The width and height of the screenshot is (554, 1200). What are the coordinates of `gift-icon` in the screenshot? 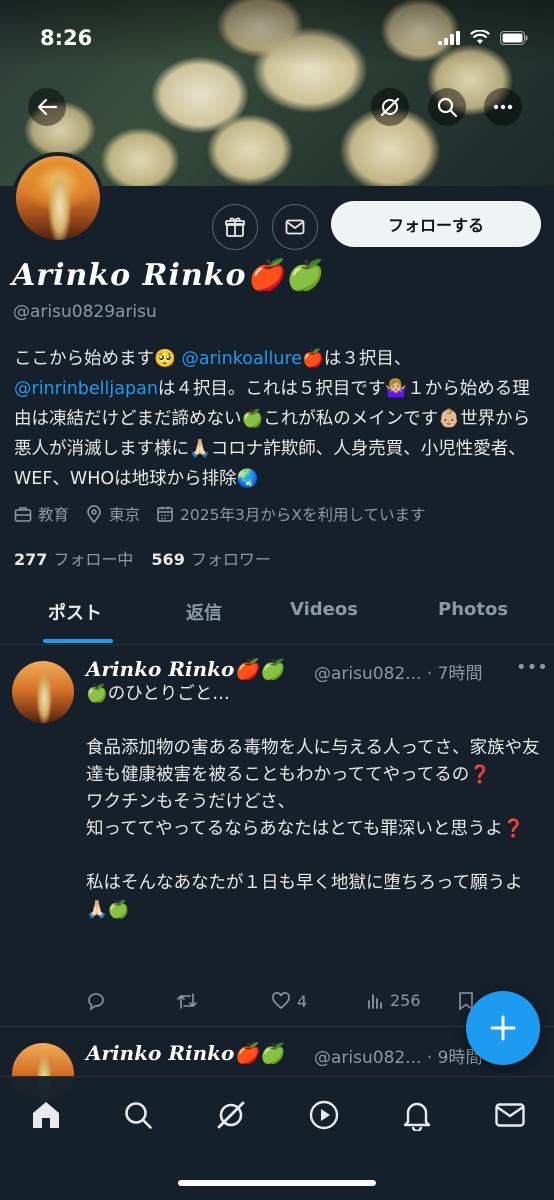 It's located at (235, 227).